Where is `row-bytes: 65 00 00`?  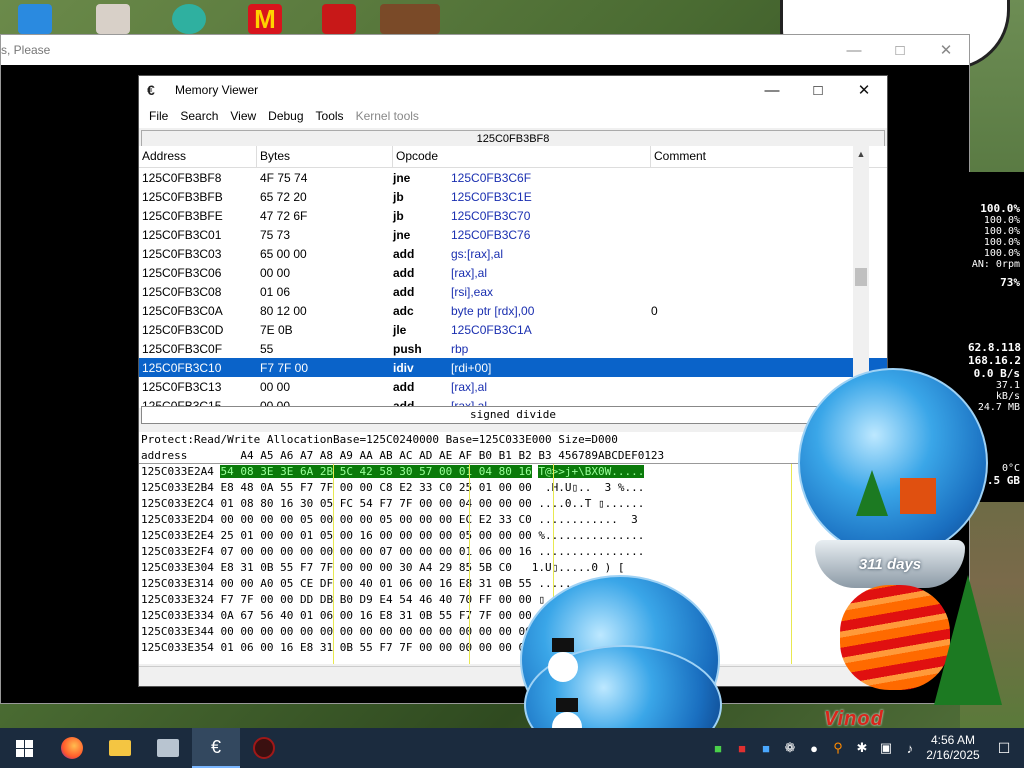 row-bytes: 65 00 00 is located at coordinates (283, 253).